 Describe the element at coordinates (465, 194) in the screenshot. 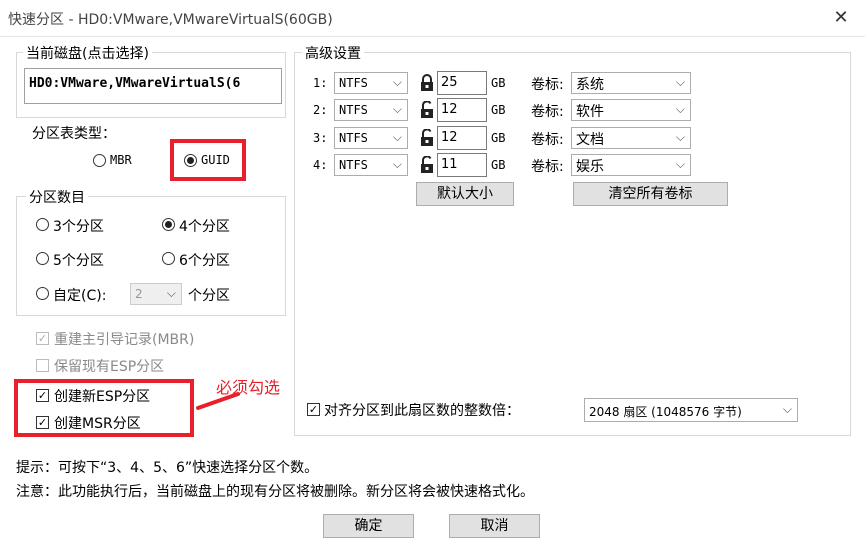

I see `default-size-button: 默认大小` at that location.